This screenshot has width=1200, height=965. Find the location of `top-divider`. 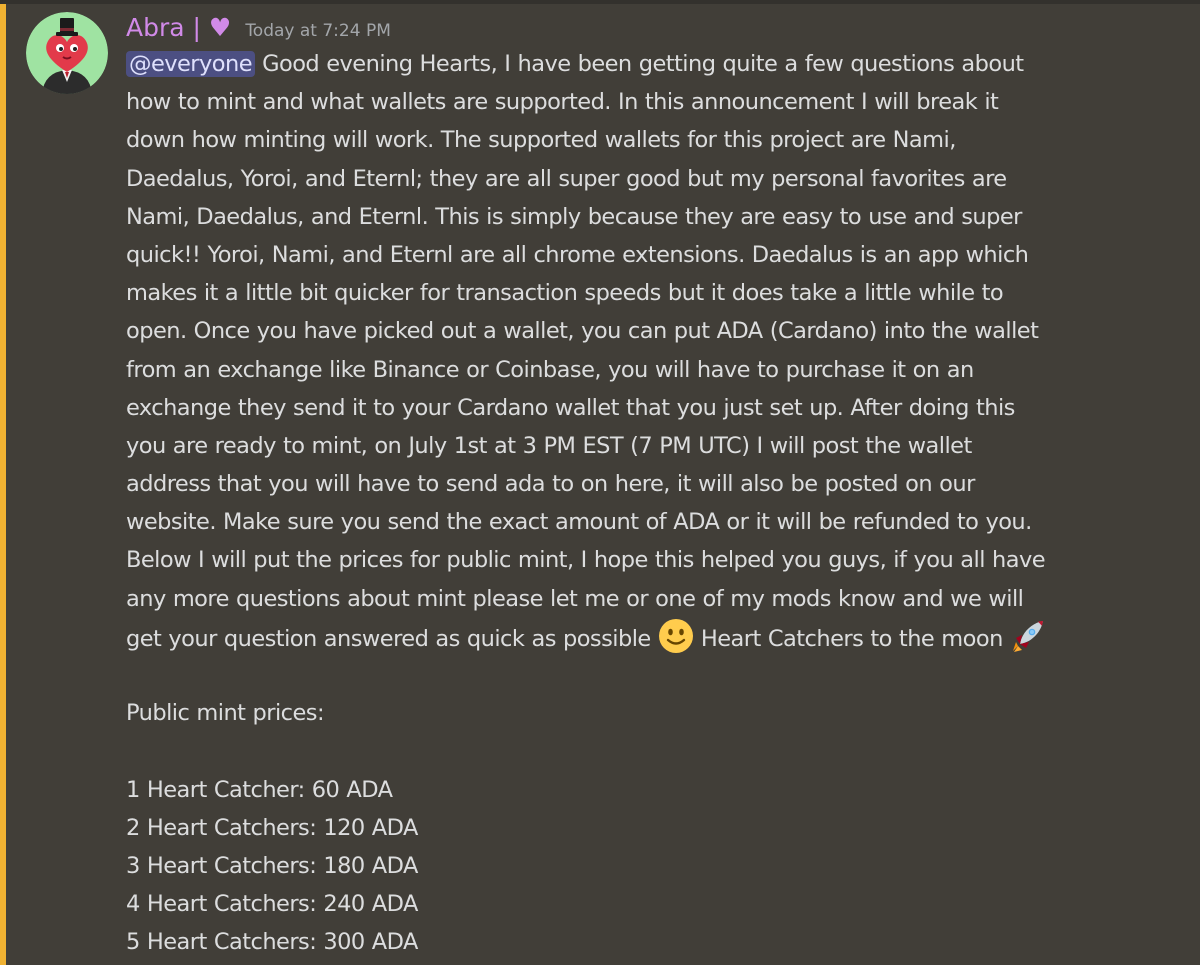

top-divider is located at coordinates (600, 2).